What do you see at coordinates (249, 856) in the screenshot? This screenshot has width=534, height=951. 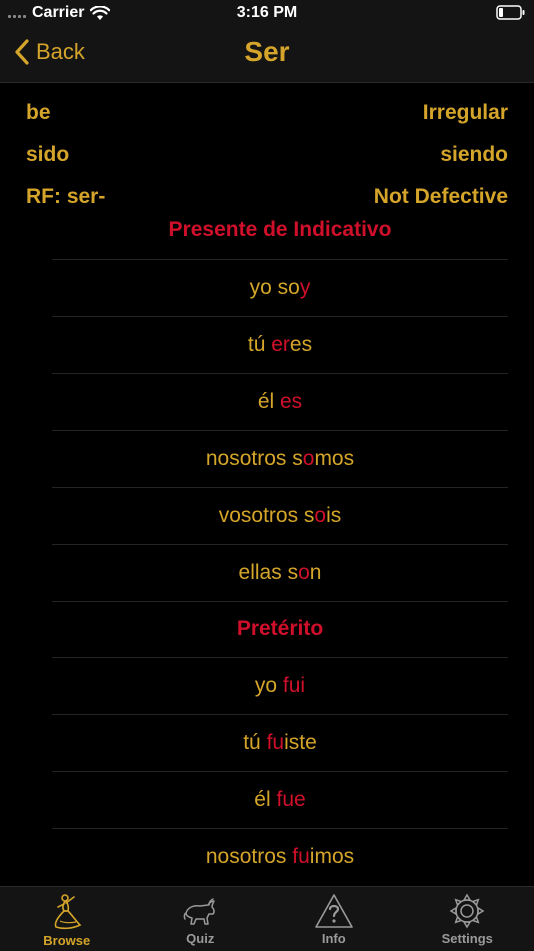 I see `conjugation-text: nosotros` at bounding box center [249, 856].